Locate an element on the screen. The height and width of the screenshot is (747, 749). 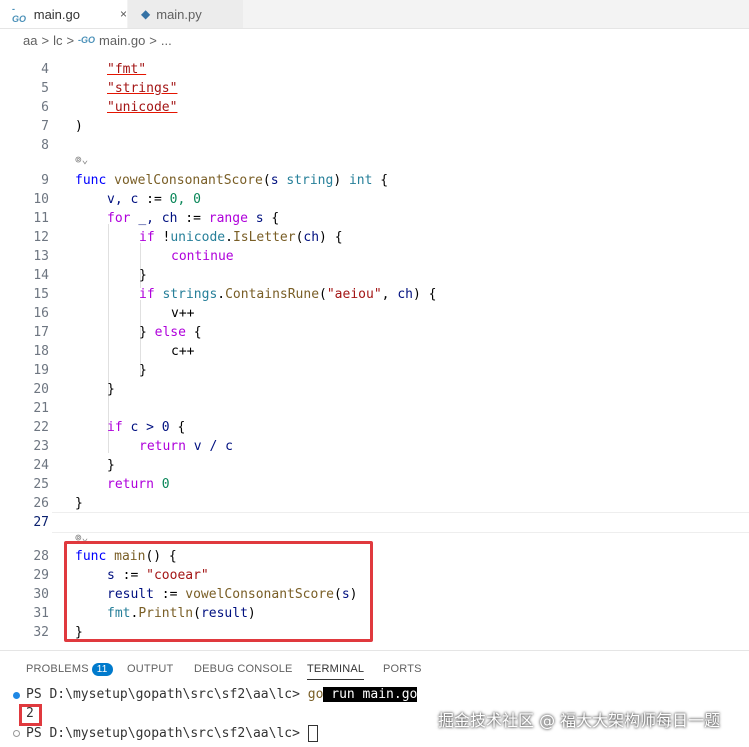
tab-main-py: ◆ main.py is located at coordinates (185, 14).